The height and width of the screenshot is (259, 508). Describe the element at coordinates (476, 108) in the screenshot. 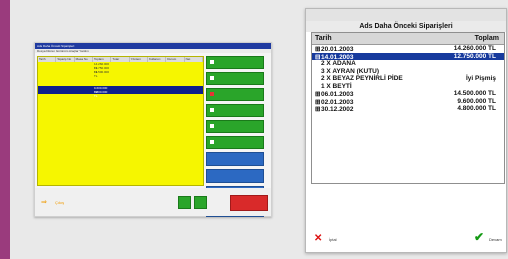

I see `row-total: 4.800.000 TL` at that location.